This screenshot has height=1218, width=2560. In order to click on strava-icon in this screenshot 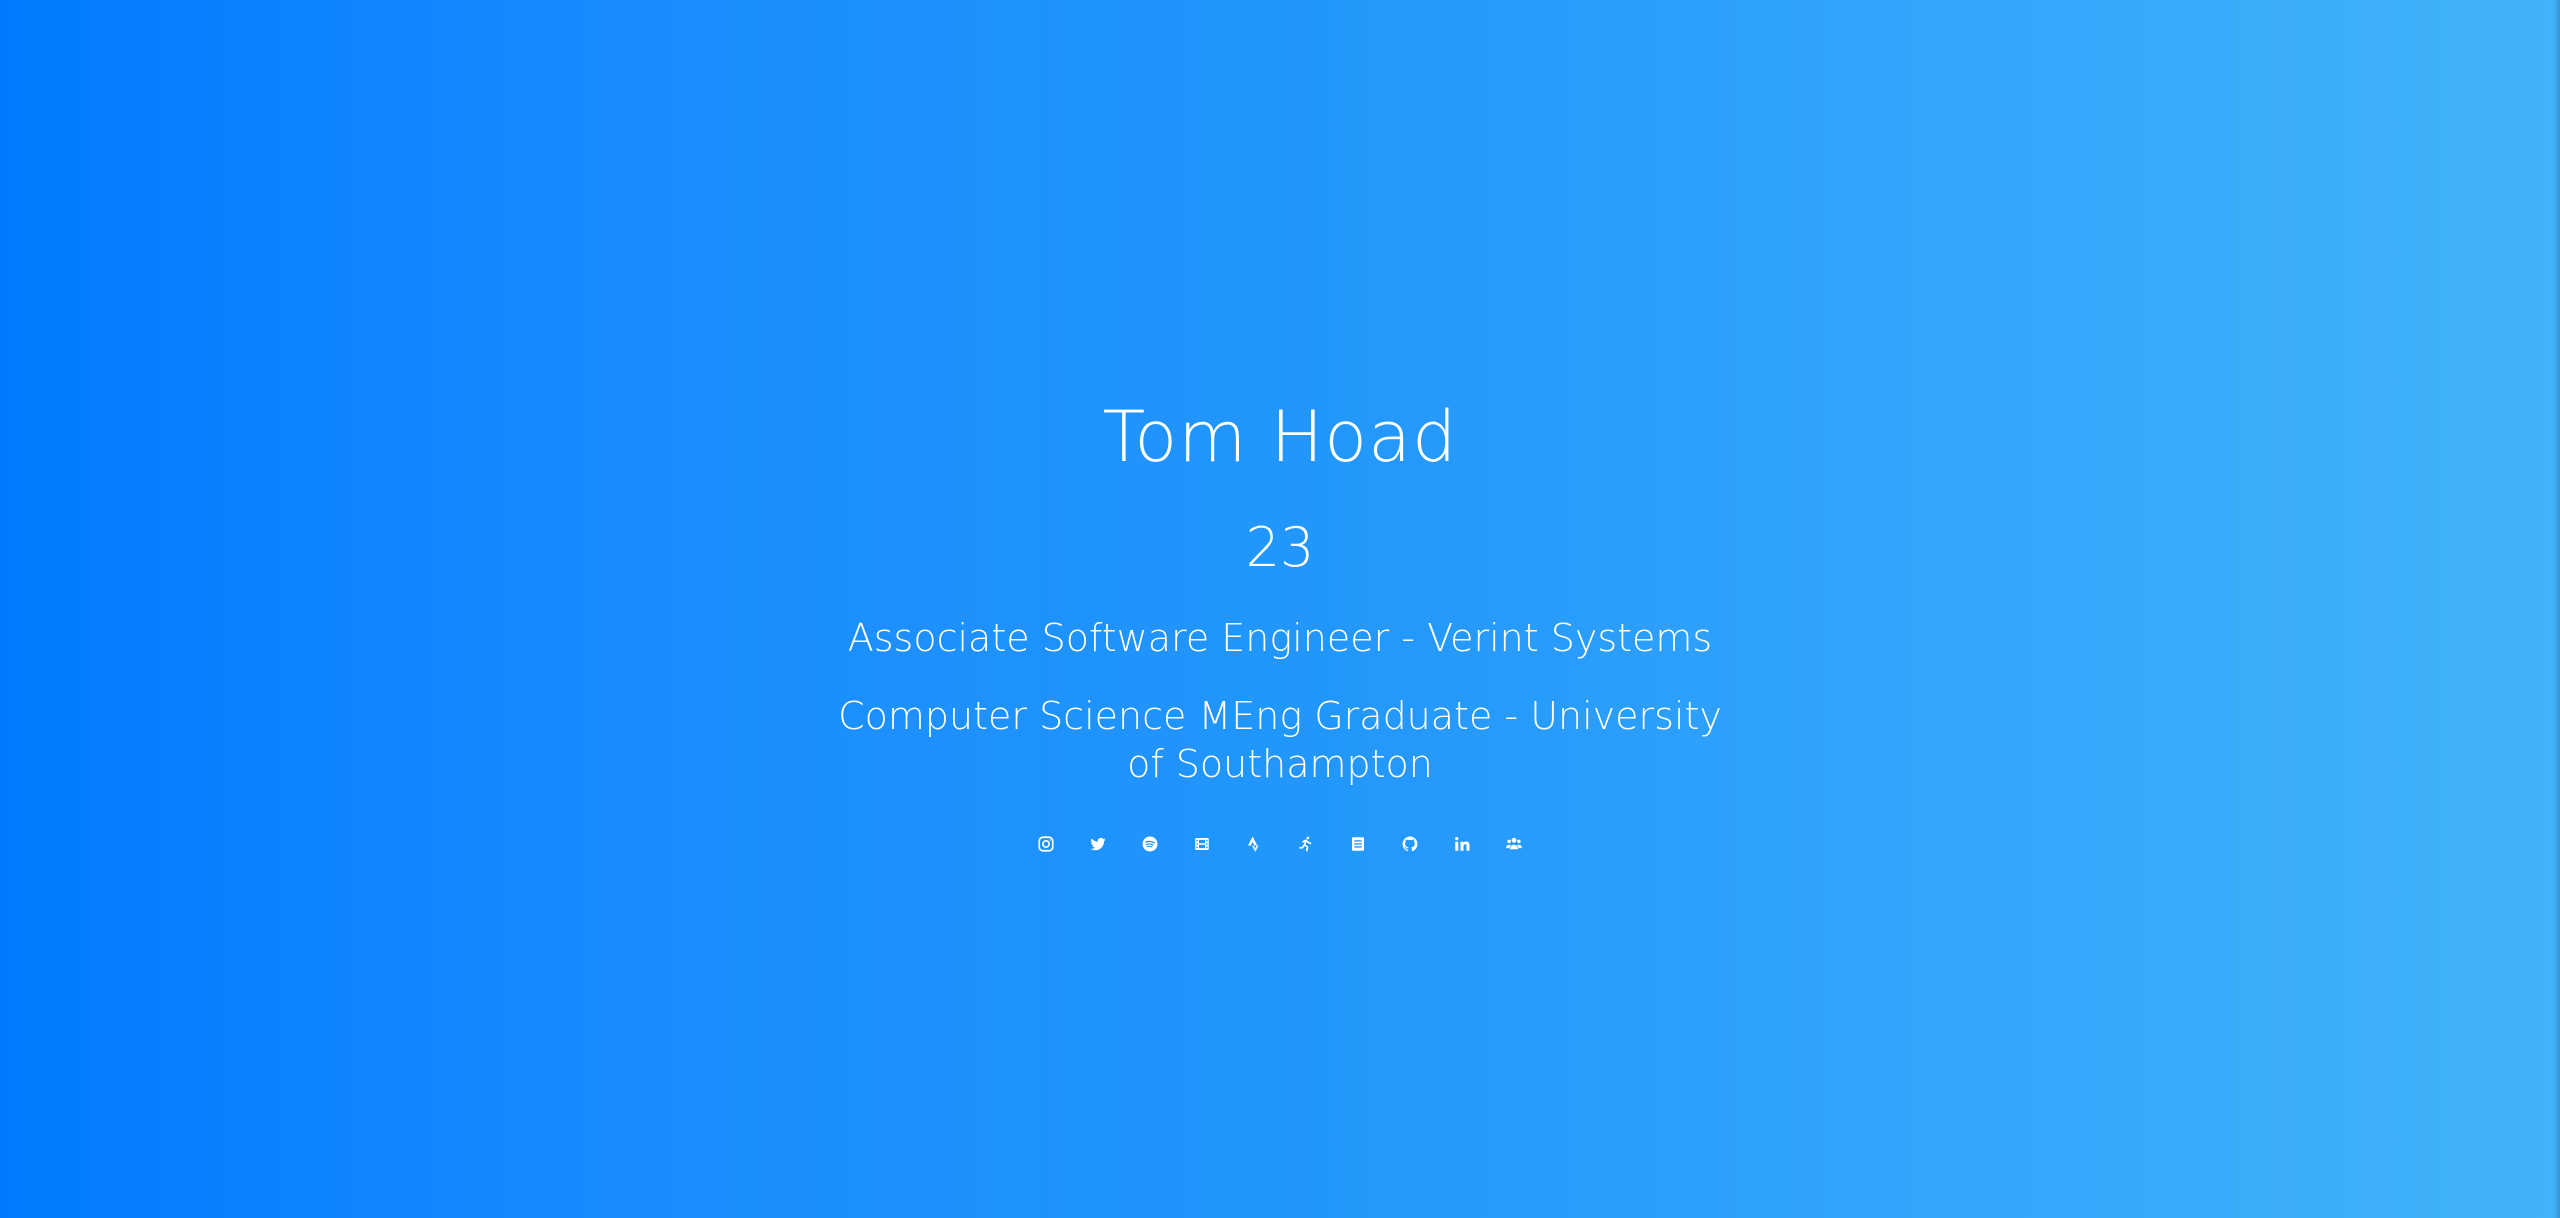, I will do `click(1253, 844)`.